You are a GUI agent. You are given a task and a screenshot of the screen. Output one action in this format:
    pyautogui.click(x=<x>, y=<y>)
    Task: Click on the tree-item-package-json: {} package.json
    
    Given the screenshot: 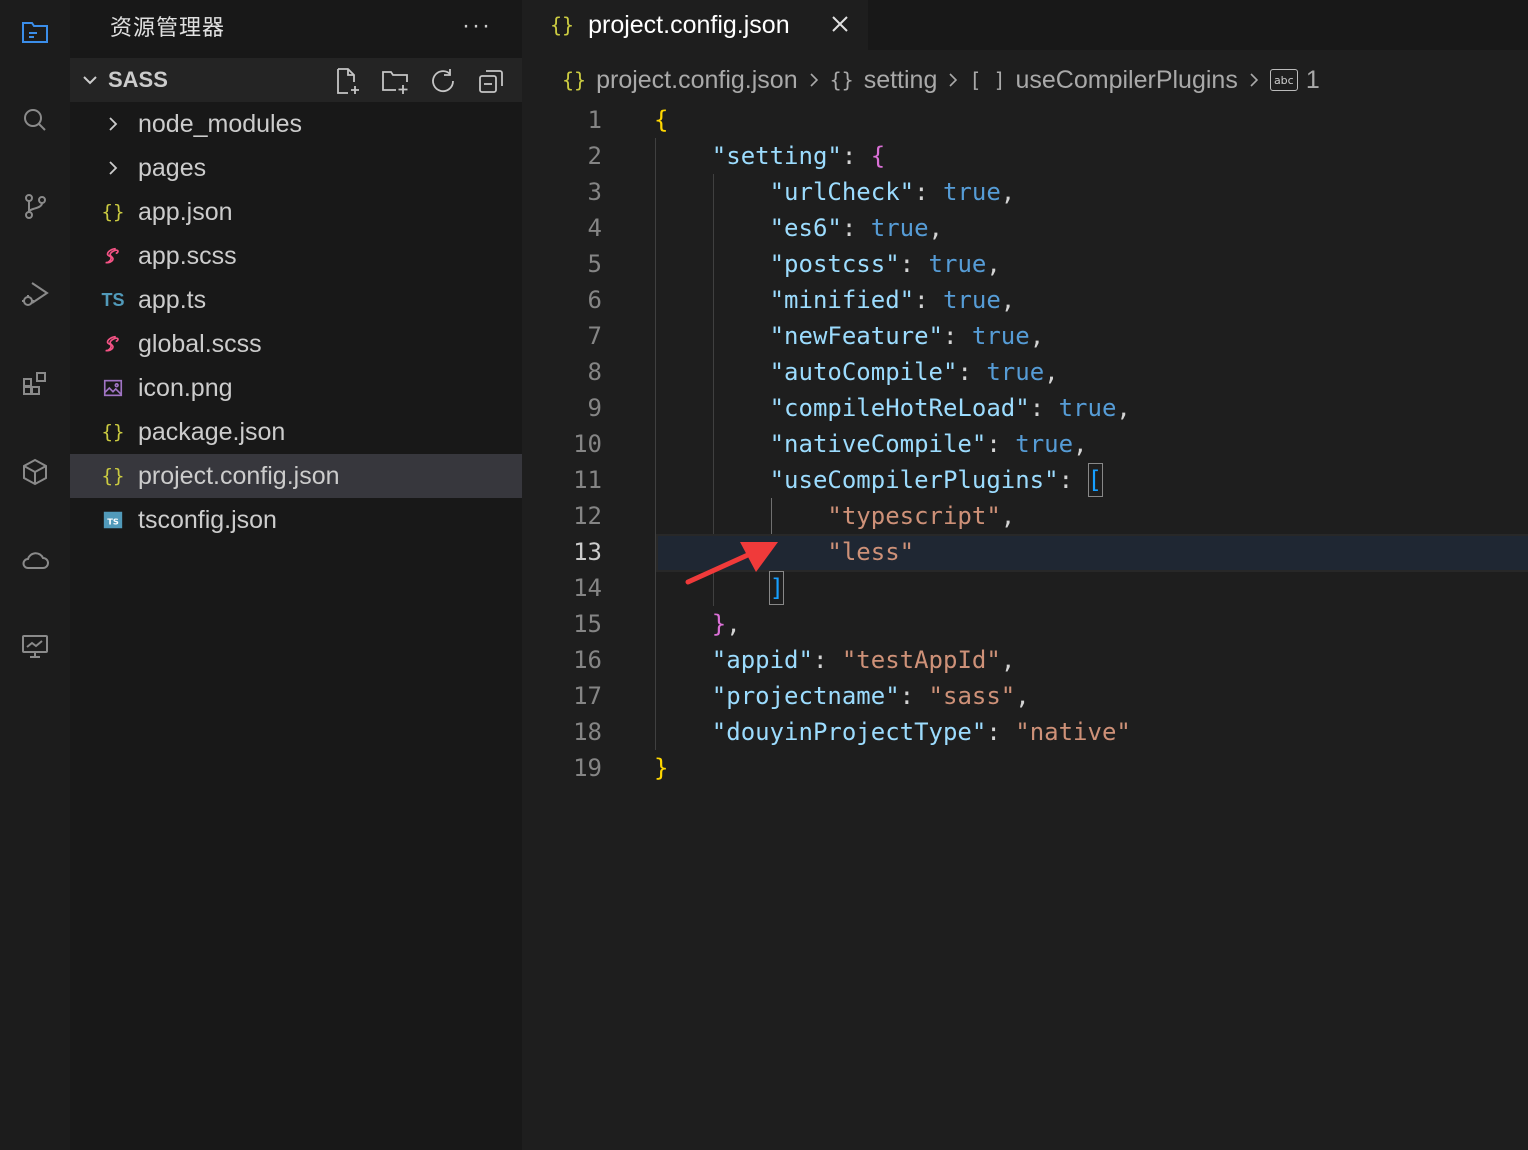 What is the action you would take?
    pyautogui.click(x=296, y=432)
    